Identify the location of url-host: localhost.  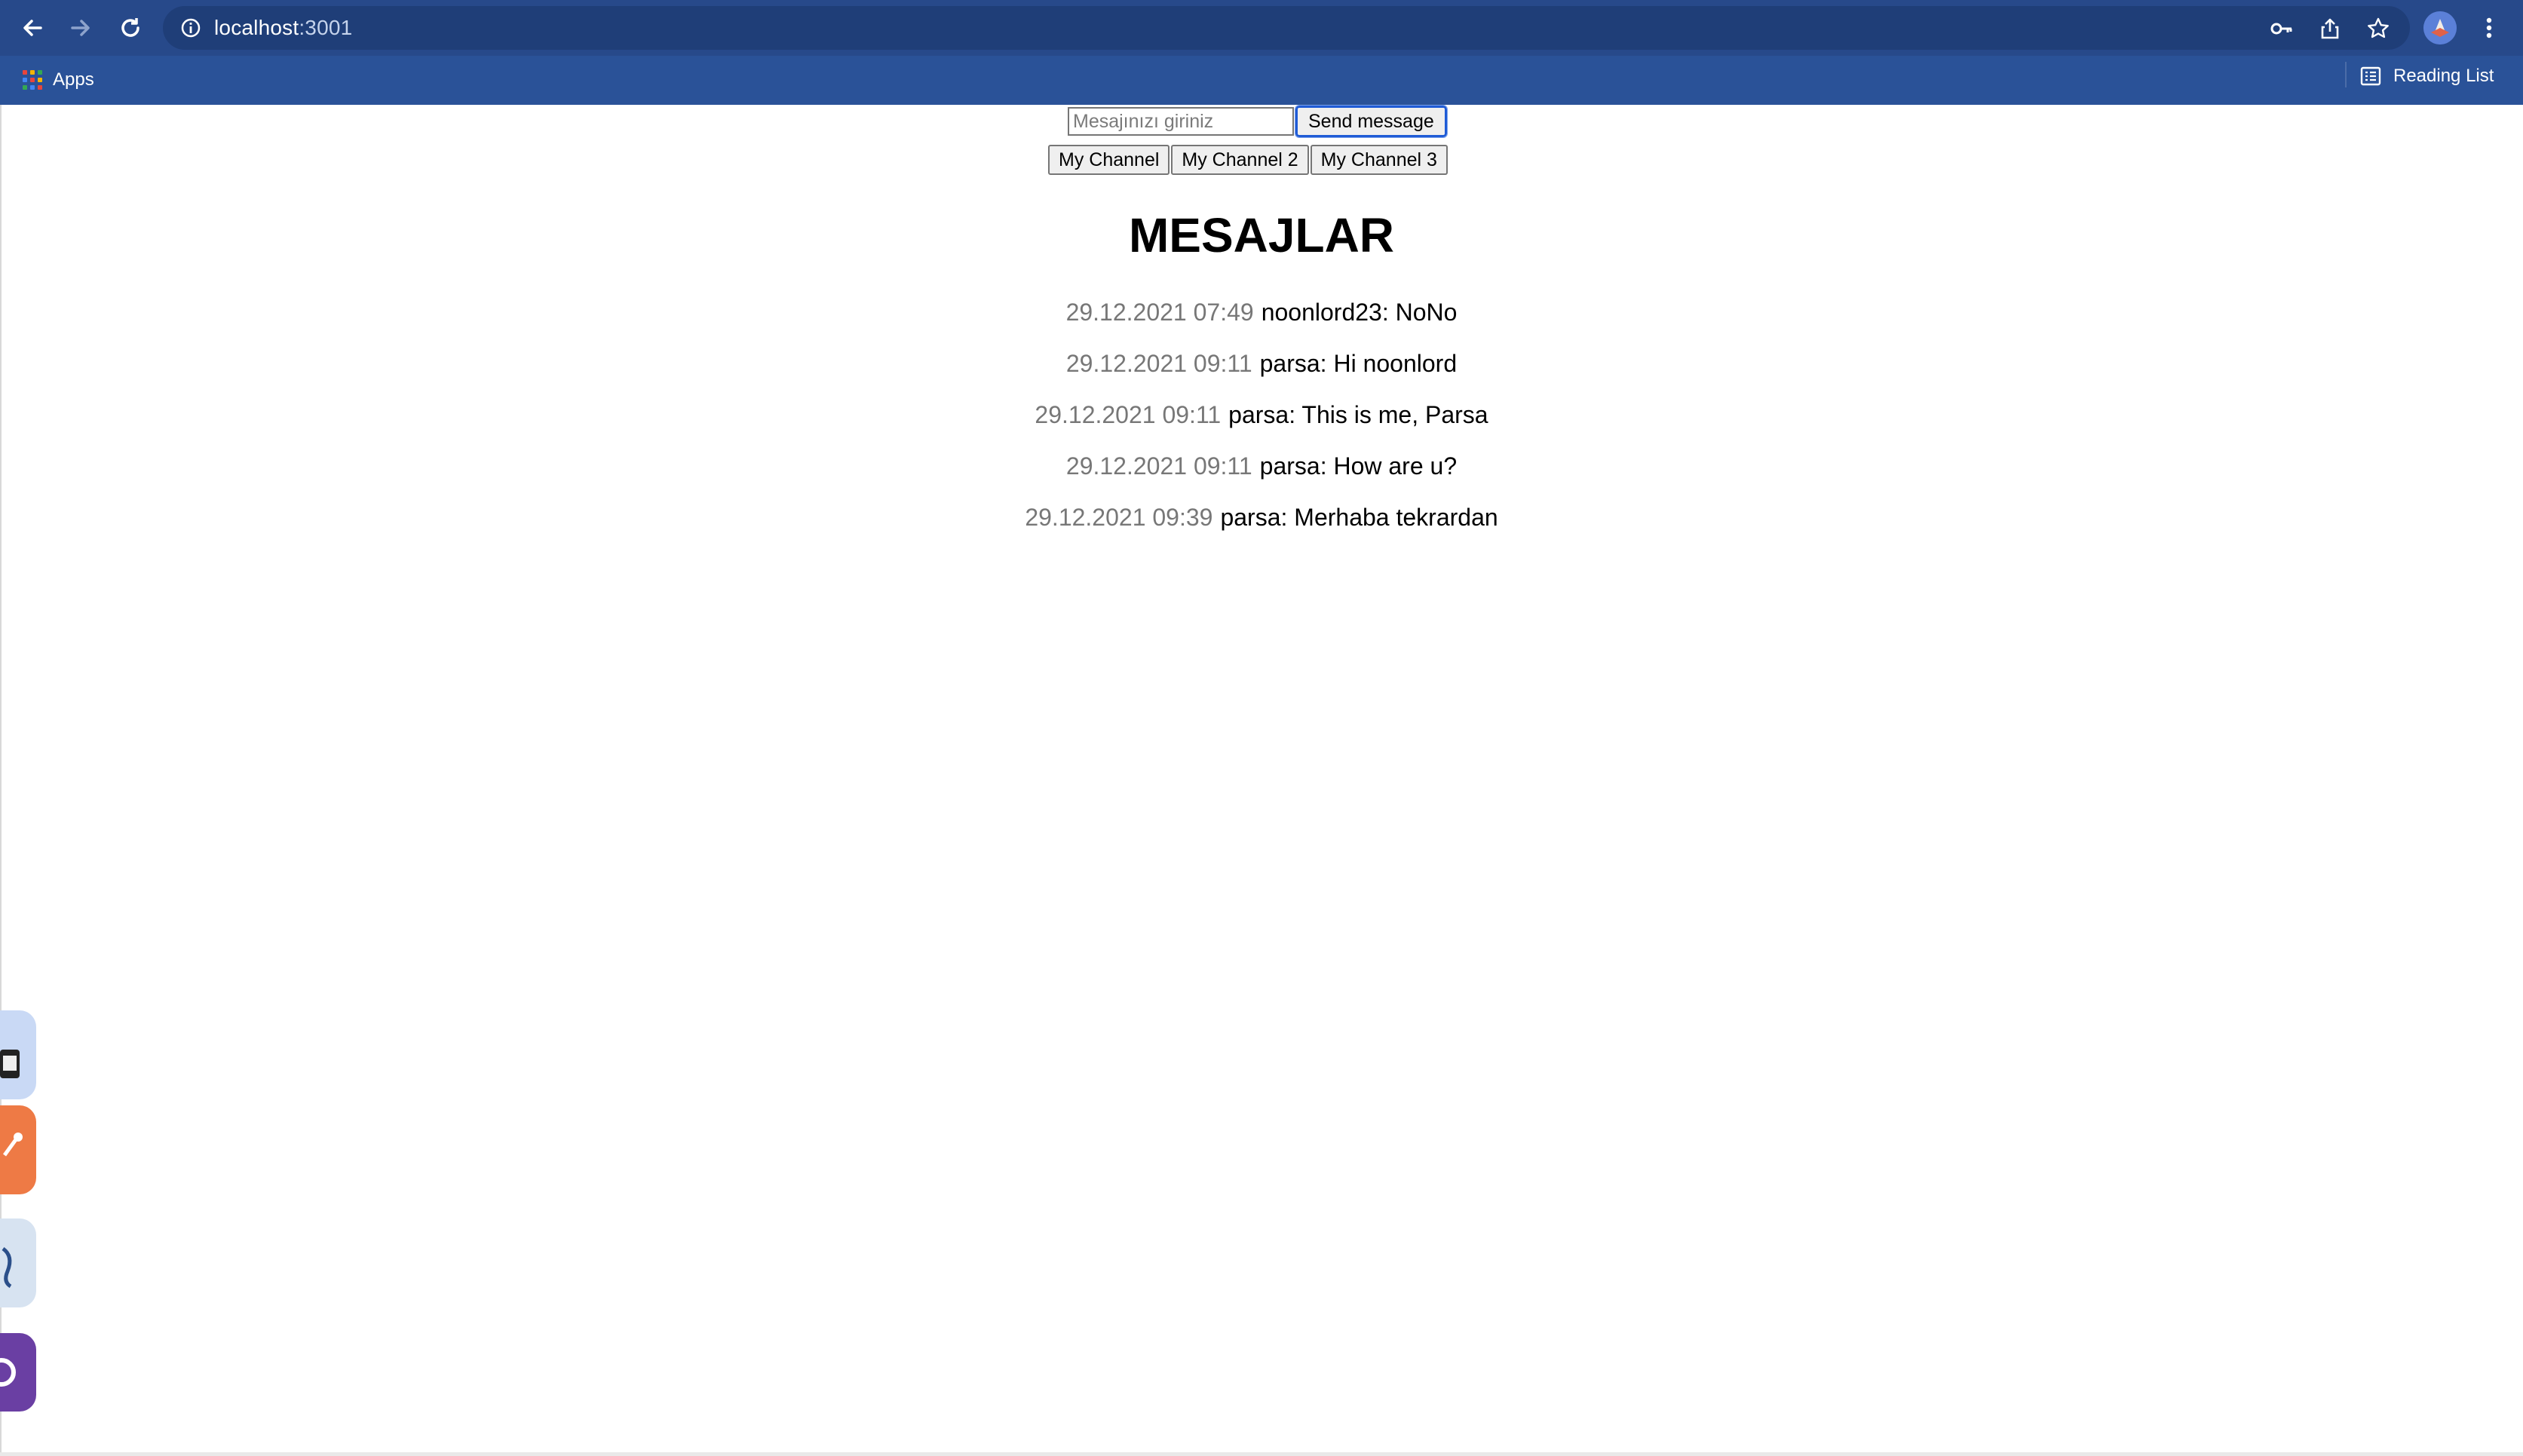
(256, 27).